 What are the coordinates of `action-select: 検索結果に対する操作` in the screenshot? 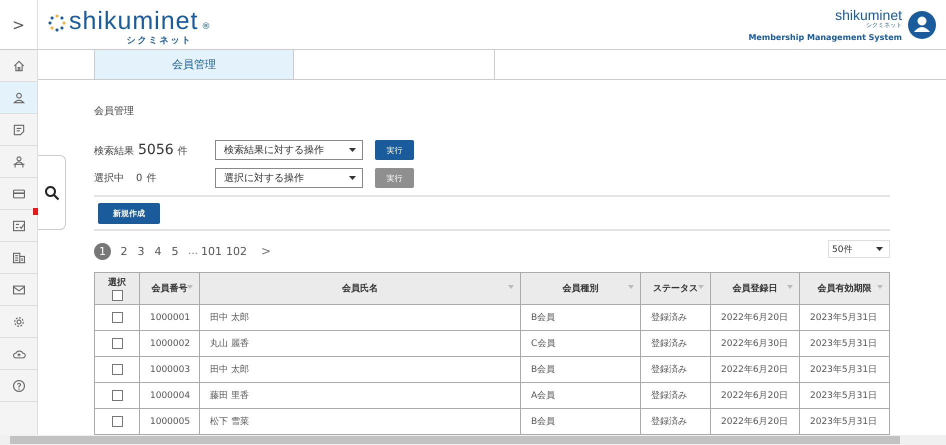 It's located at (289, 150).